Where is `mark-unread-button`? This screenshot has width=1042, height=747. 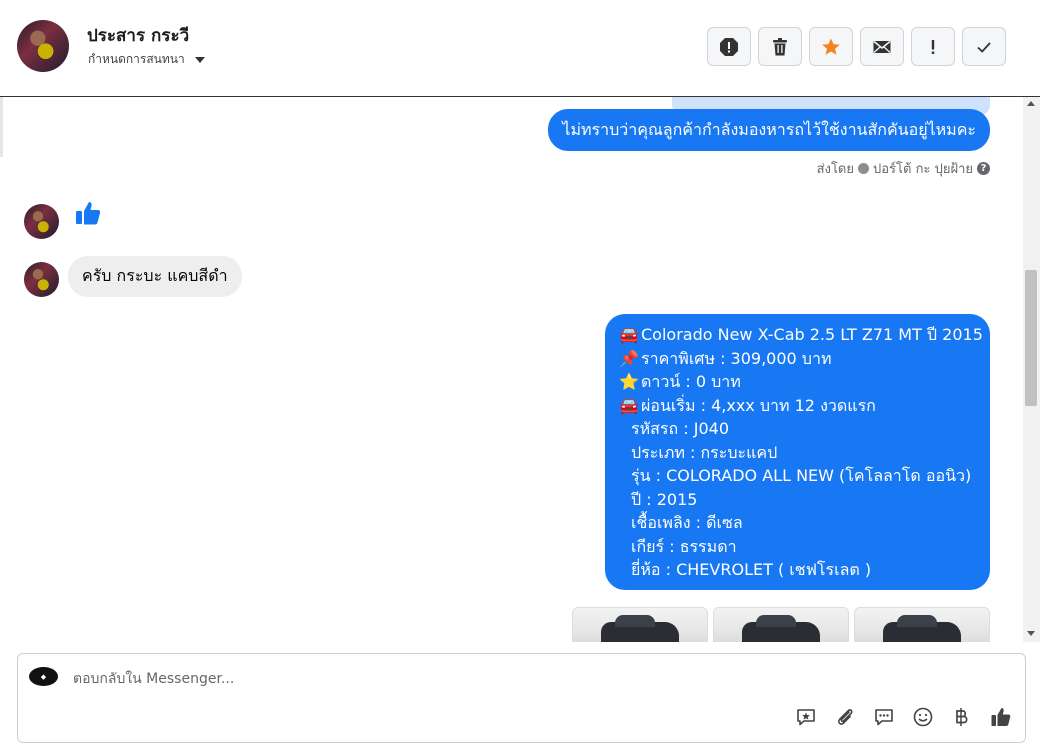 mark-unread-button is located at coordinates (882, 46).